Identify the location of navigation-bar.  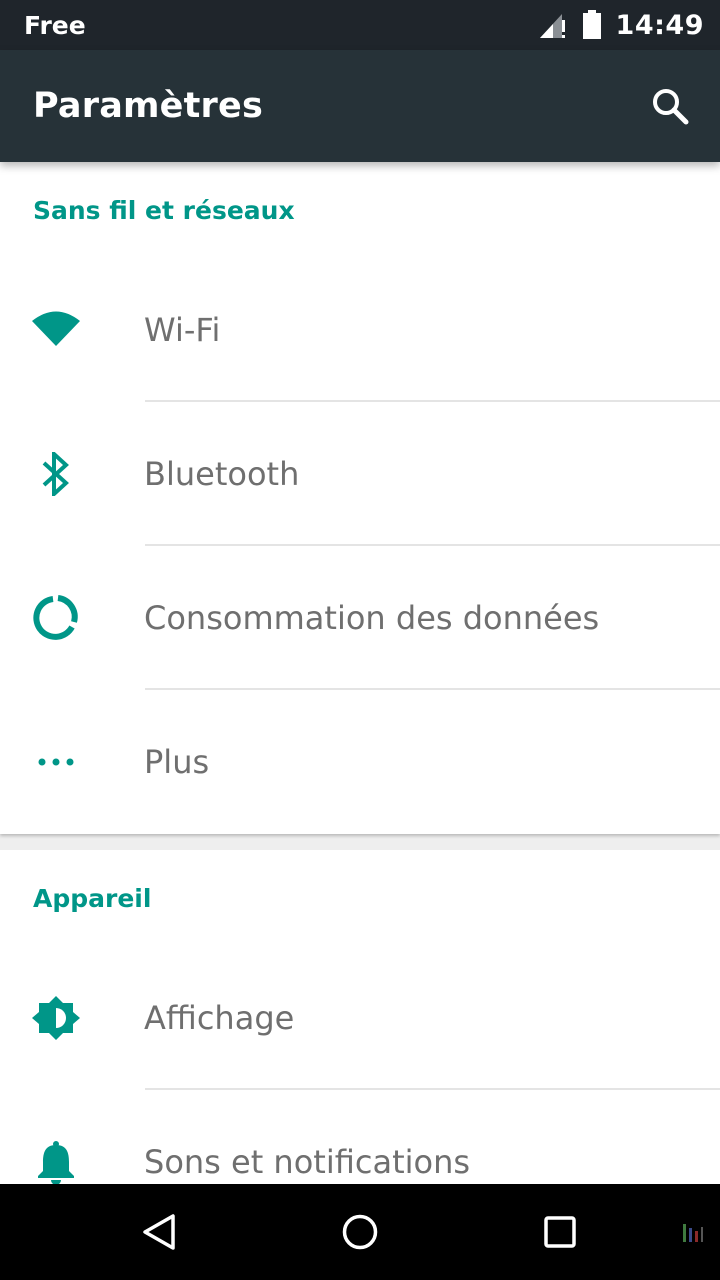
(360, 1232).